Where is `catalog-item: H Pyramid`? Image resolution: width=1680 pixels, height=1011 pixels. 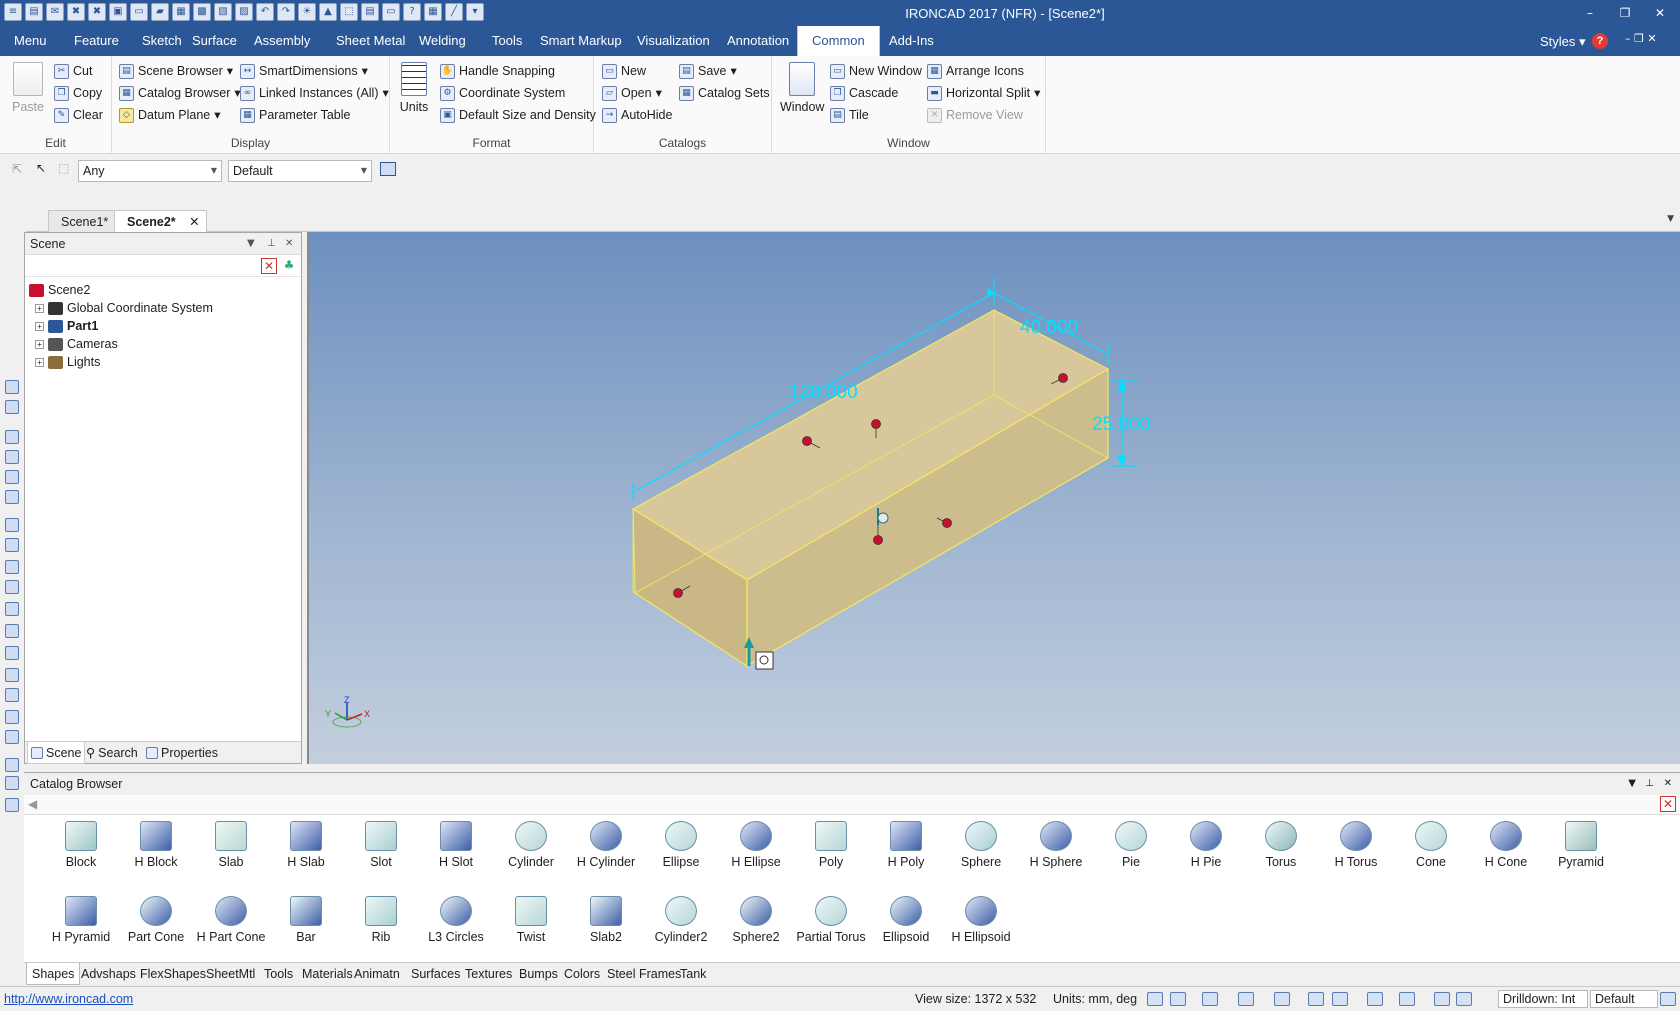 catalog-item: H Pyramid is located at coordinates (81, 920).